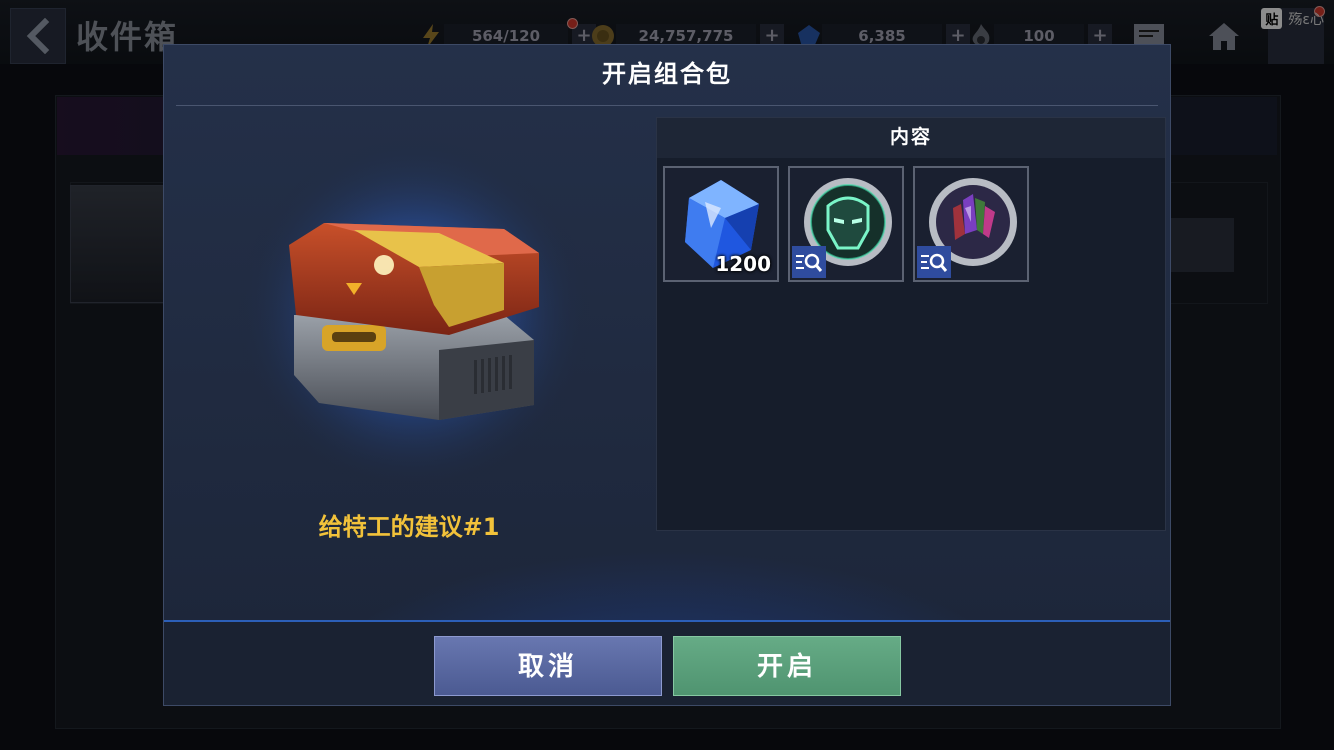  I want to click on divider, so click(667, 105).